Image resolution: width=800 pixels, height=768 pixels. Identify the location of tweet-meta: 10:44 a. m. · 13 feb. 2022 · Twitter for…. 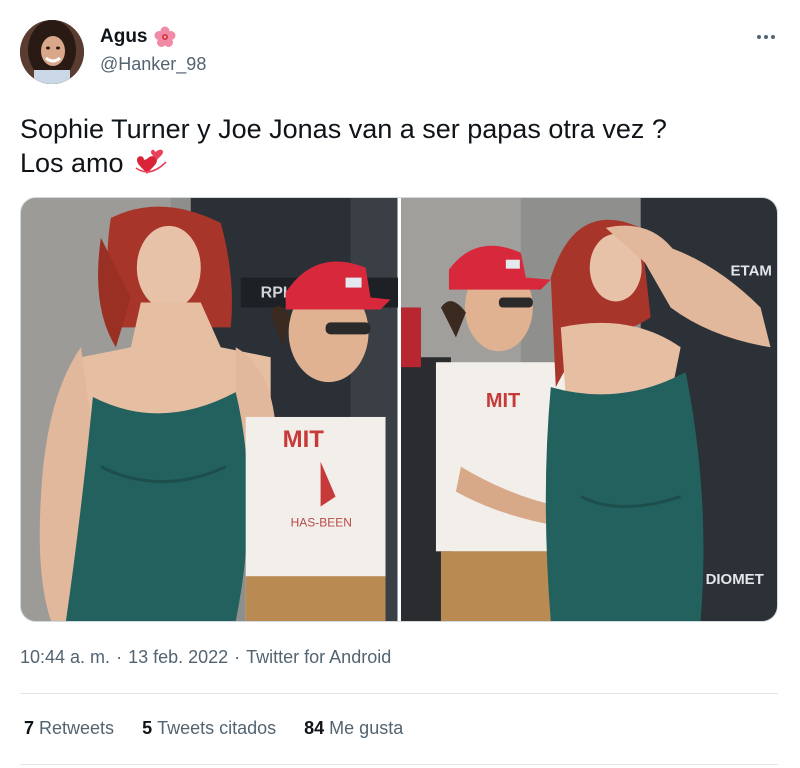
(205, 657).